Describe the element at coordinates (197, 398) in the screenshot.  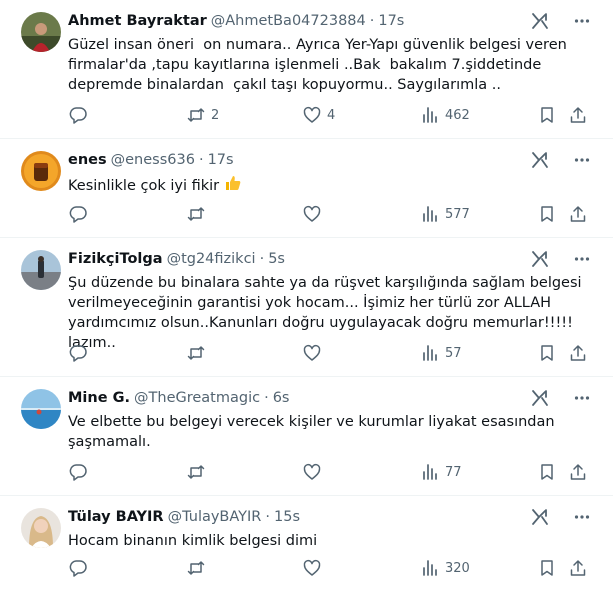
I see `user-handle: @TheGreatmagic` at that location.